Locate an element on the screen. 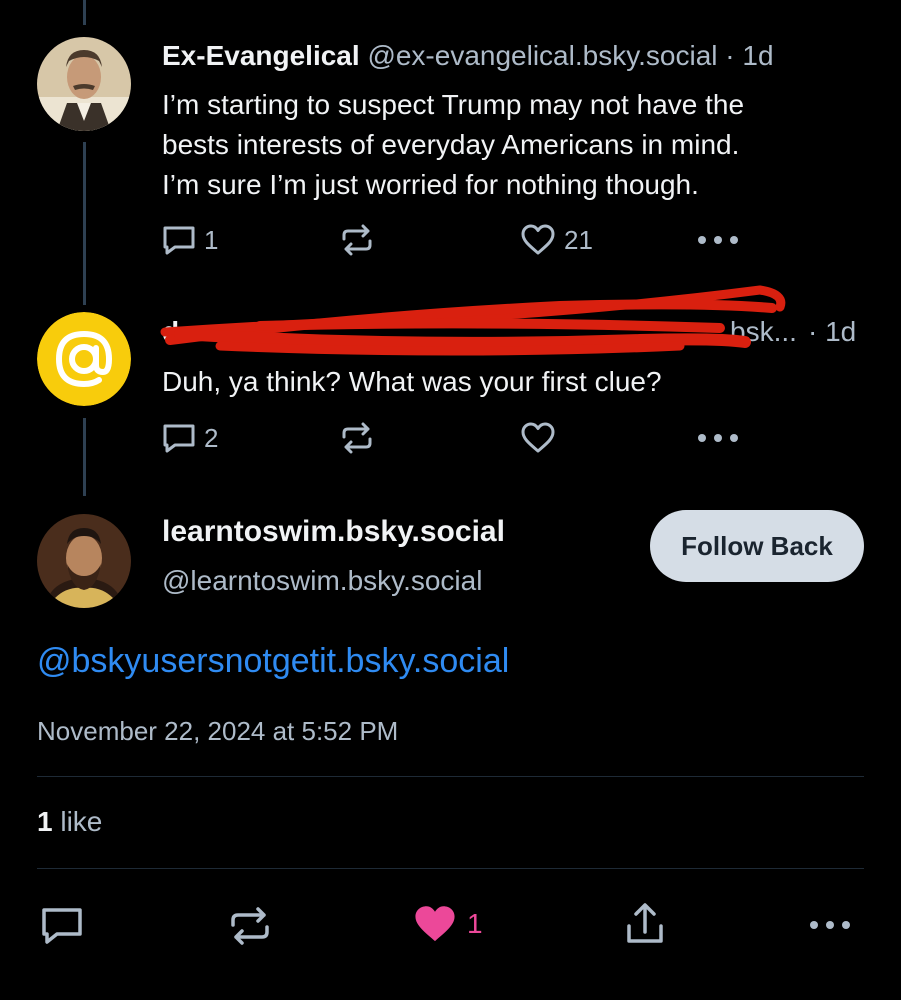 The height and width of the screenshot is (1000, 901). heart-filled-icon is located at coordinates (435, 924).